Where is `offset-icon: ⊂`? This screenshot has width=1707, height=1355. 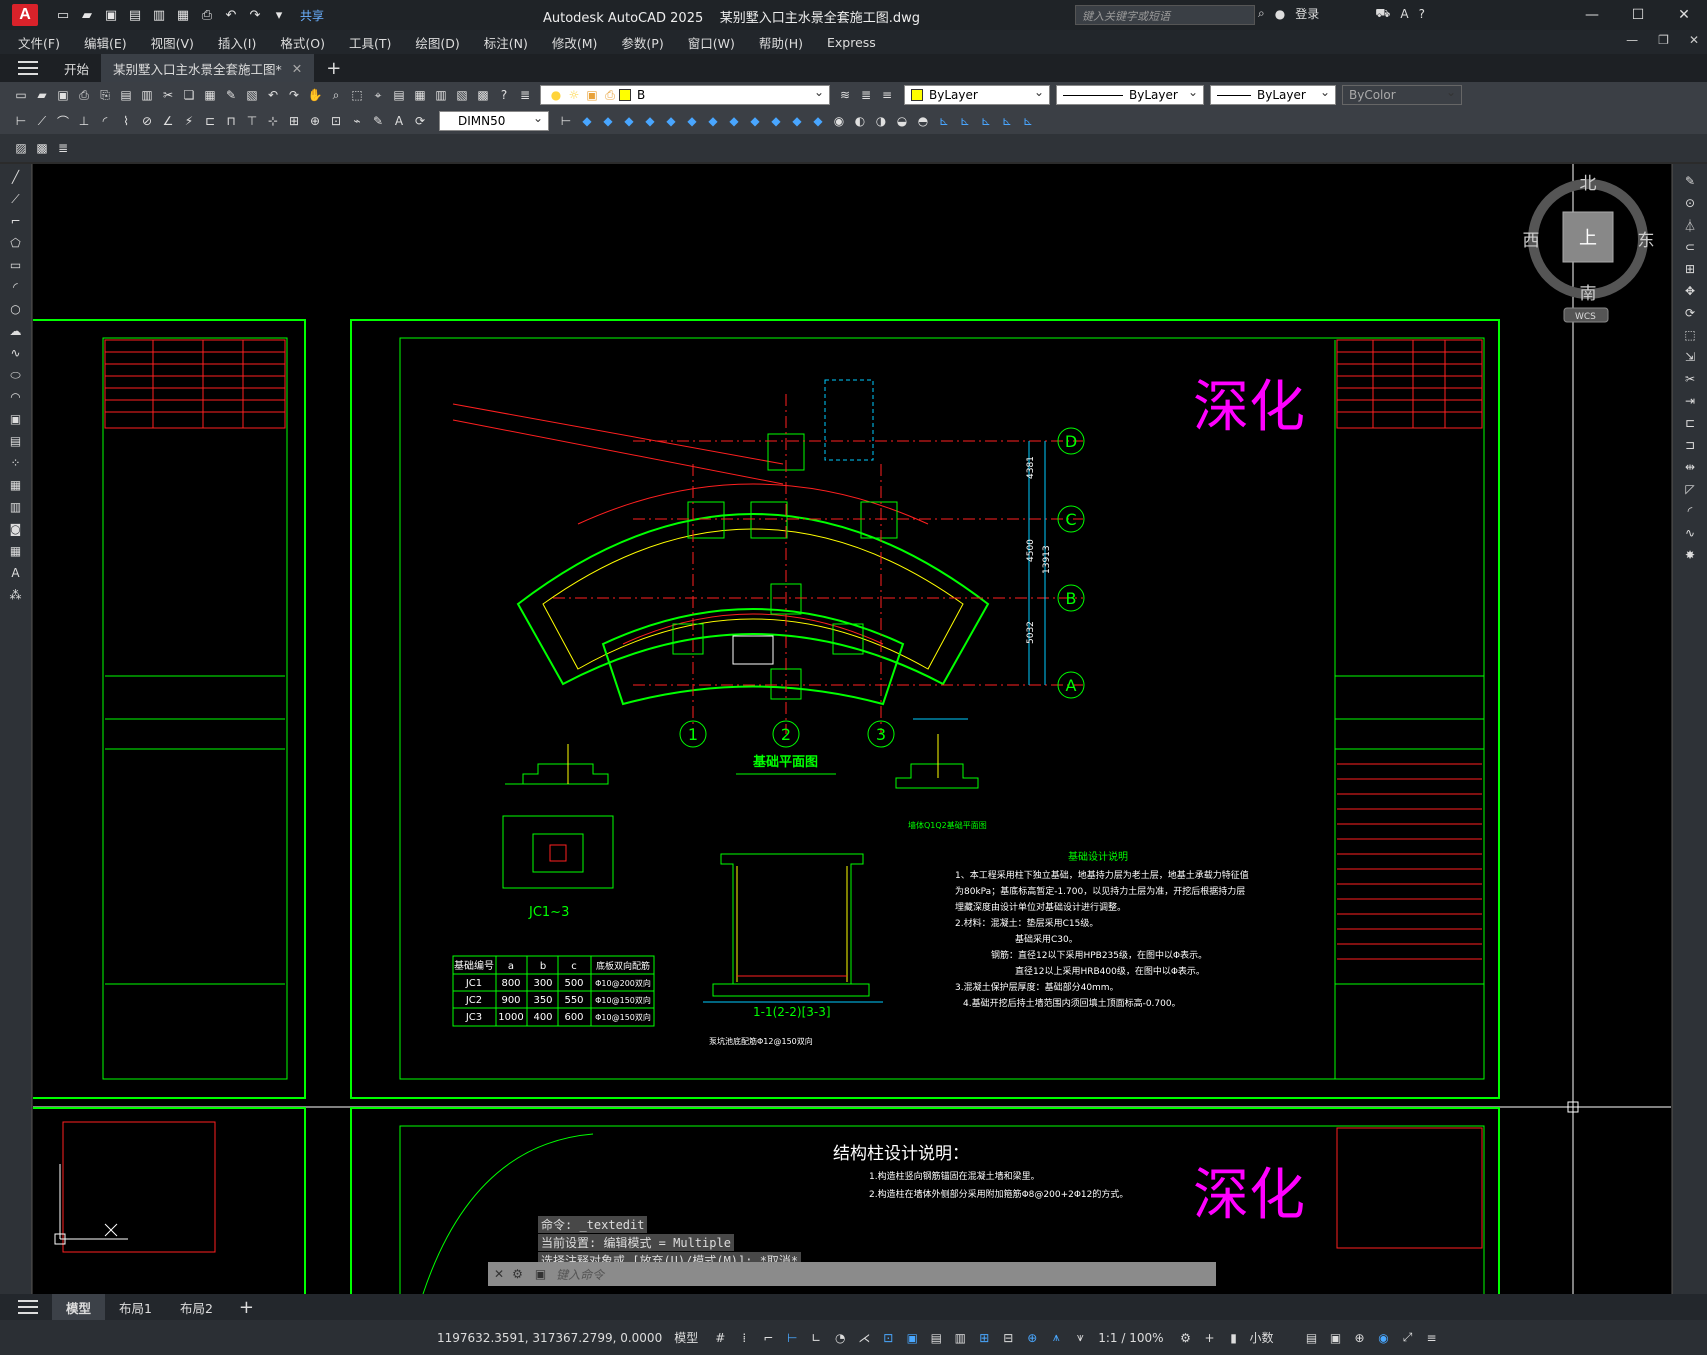
offset-icon: ⊂ is located at coordinates (1690, 247).